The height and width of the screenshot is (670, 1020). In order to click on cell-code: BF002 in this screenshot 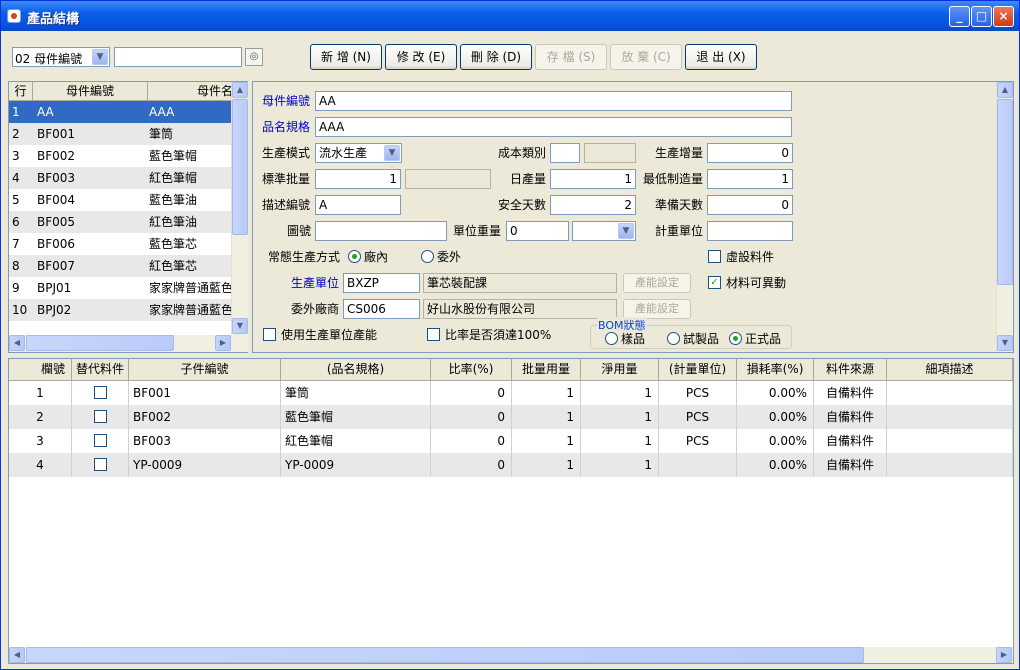, I will do `click(205, 417)`.